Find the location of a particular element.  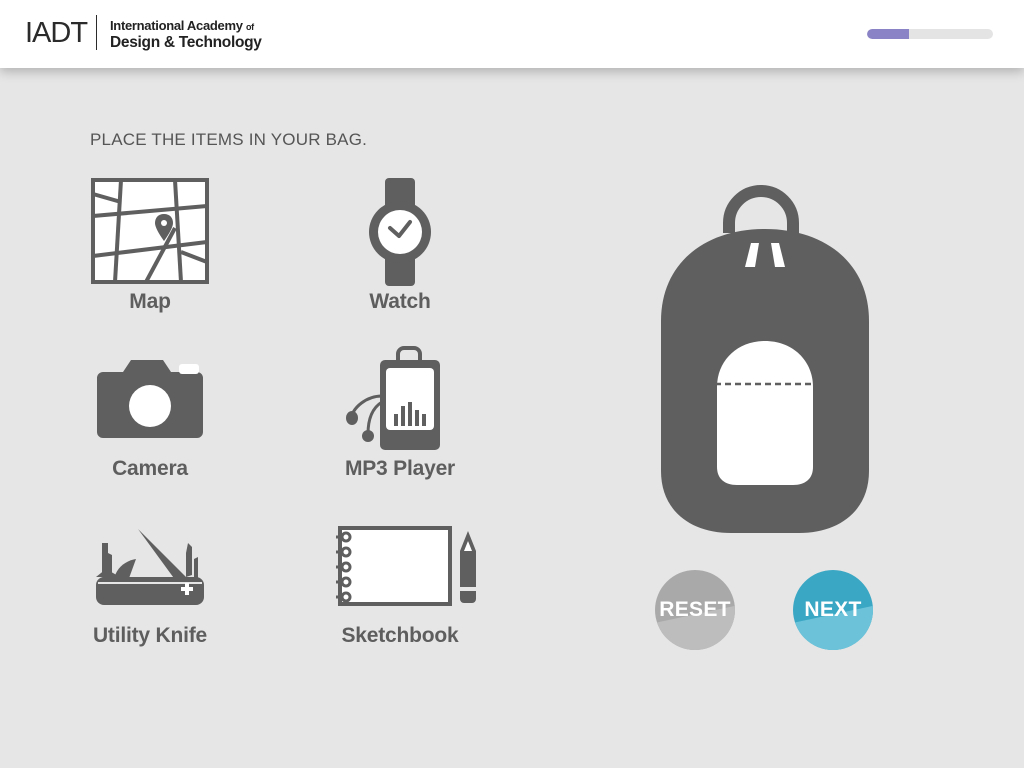

logo-line1: International Academy is located at coordinates (176, 25).